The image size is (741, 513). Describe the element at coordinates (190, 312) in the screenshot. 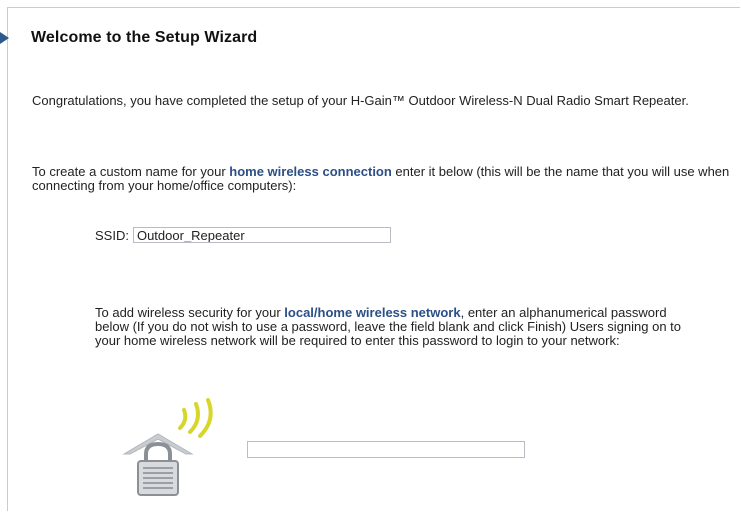

I see `security-instructions-before: To add wireless security for your` at that location.